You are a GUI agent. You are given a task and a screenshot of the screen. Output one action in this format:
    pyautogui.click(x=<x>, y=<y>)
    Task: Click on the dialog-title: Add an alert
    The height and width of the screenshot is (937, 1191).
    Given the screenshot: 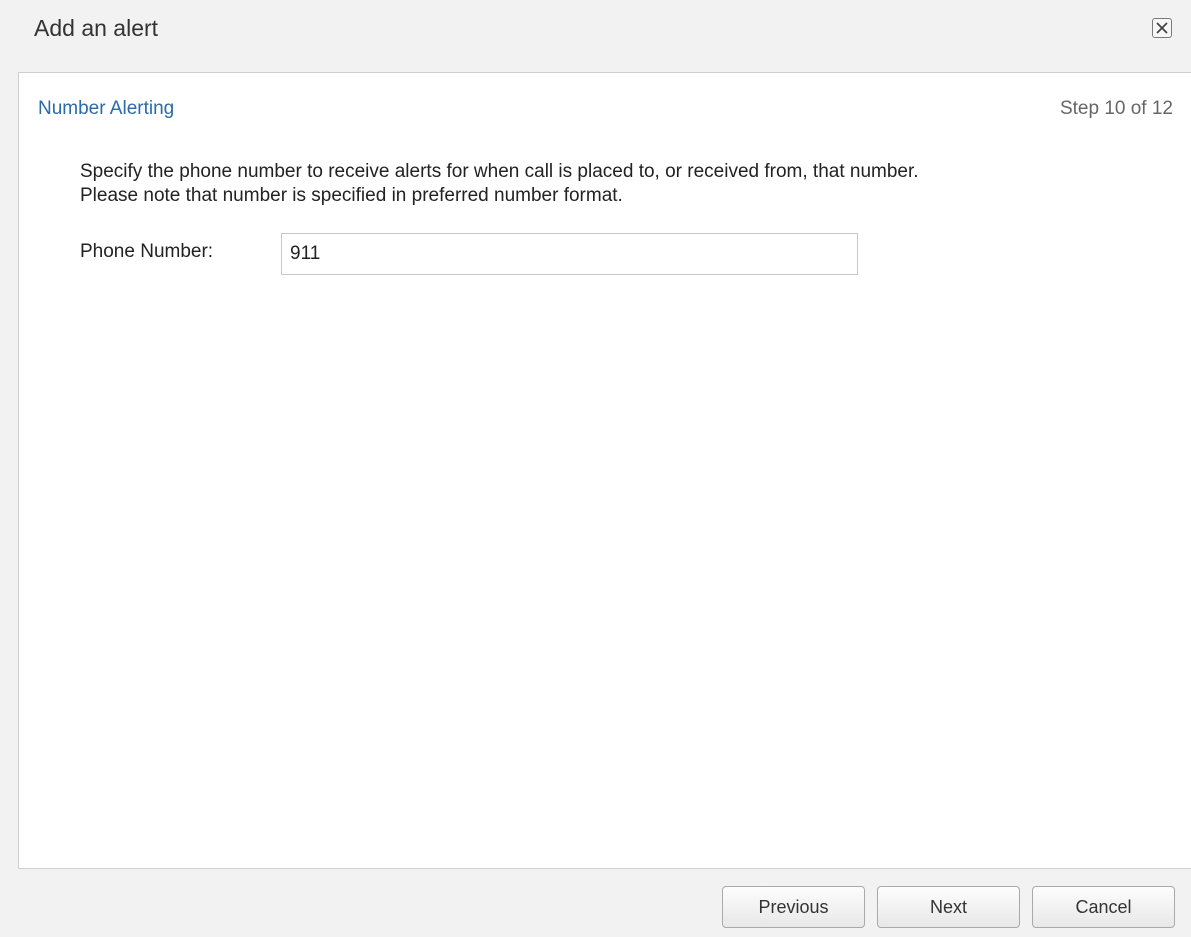 What is the action you would take?
    pyautogui.click(x=96, y=28)
    